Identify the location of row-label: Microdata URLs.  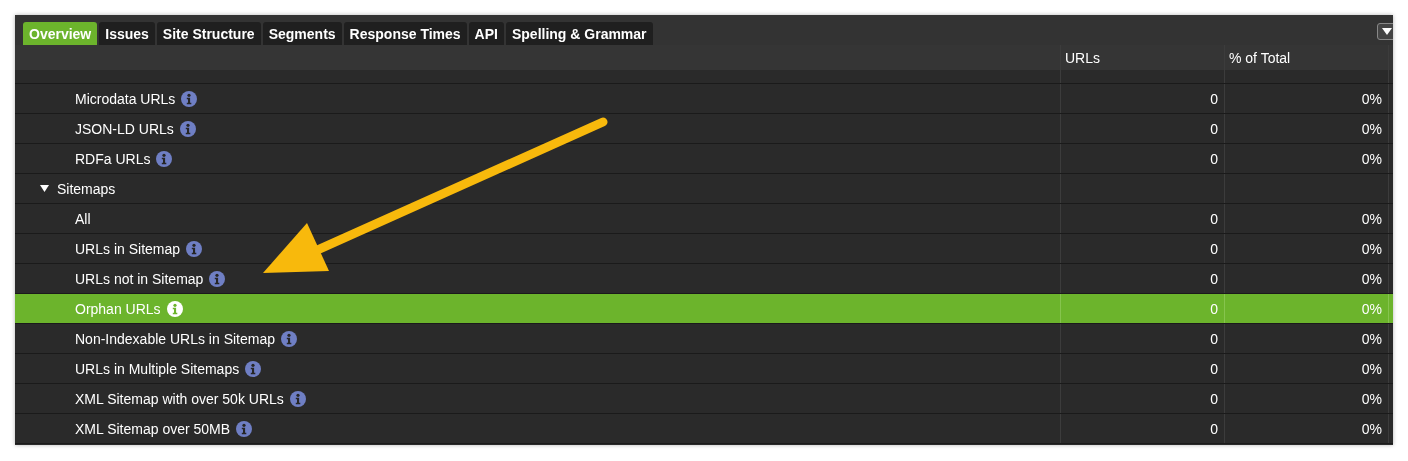
(125, 98).